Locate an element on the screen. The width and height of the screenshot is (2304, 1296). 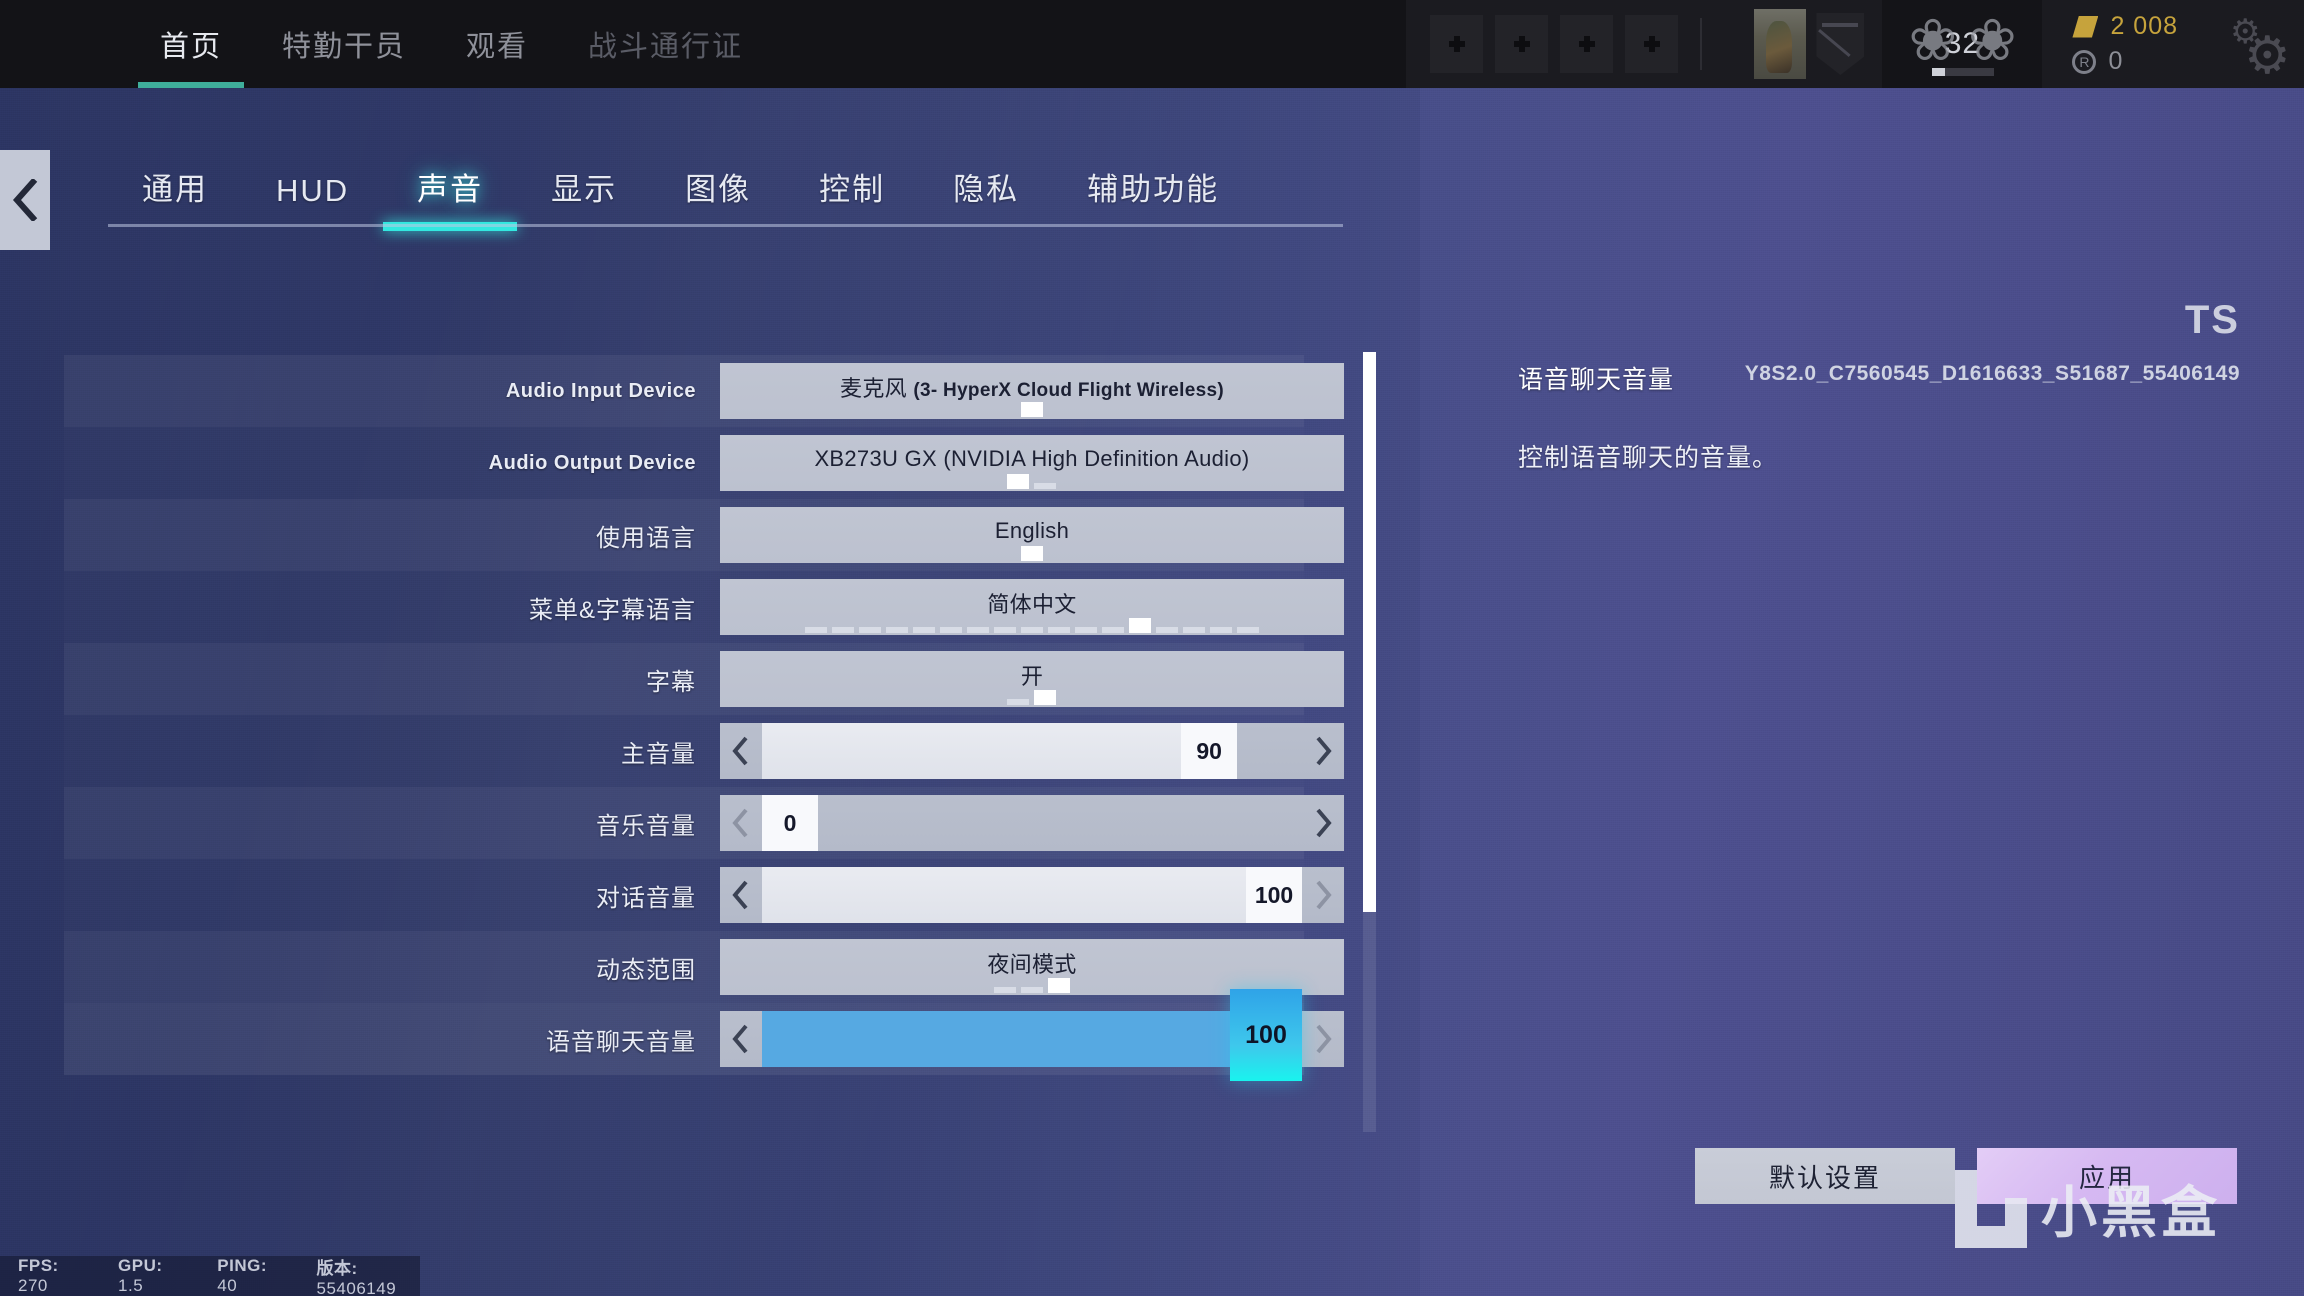
dropdown-control: 夜间模式 is located at coordinates (1031, 967).